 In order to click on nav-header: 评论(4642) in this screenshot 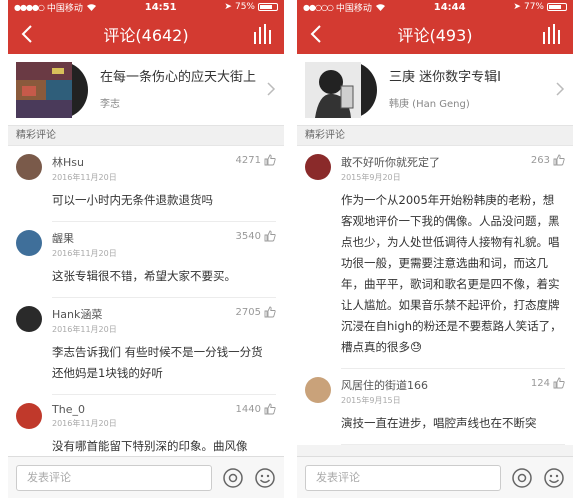, I will do `click(146, 34)`.